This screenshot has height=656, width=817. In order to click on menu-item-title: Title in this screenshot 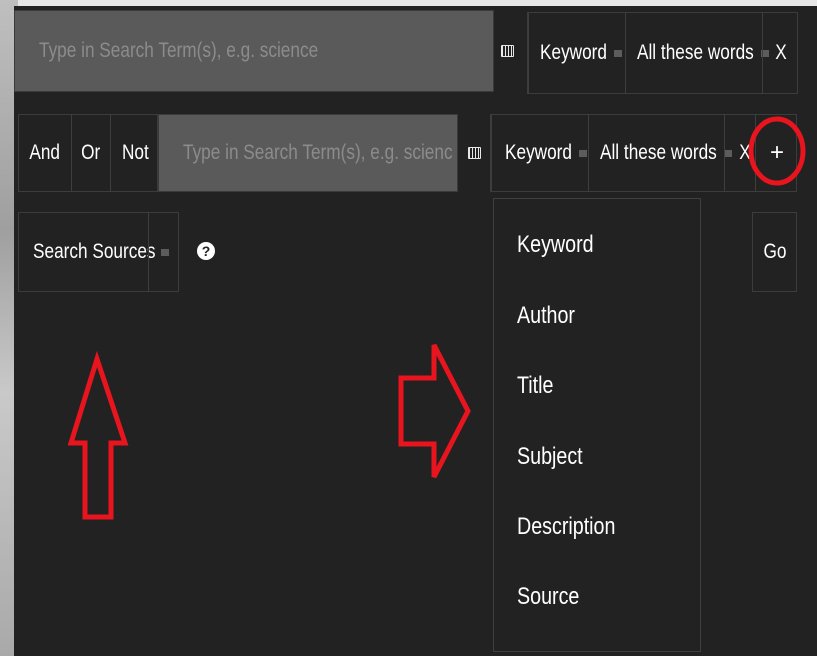, I will do `click(539, 386)`.